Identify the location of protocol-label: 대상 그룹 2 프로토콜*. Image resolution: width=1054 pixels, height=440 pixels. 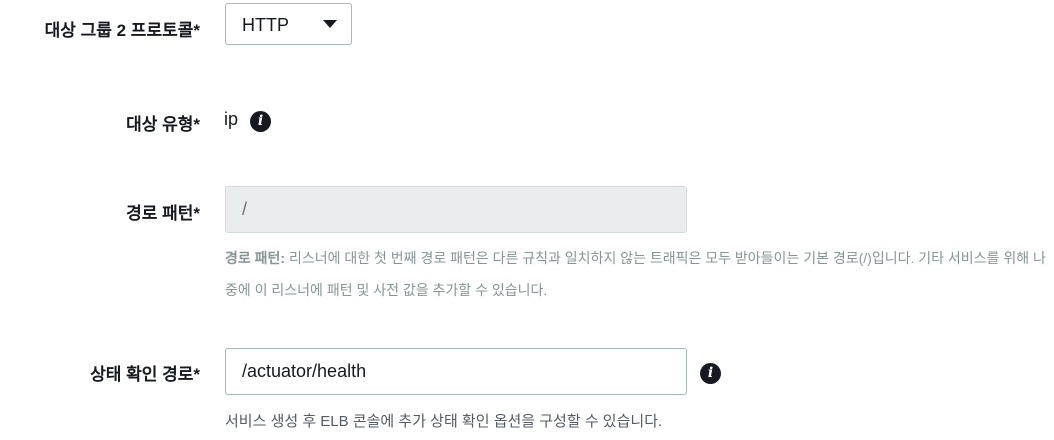
(122, 30).